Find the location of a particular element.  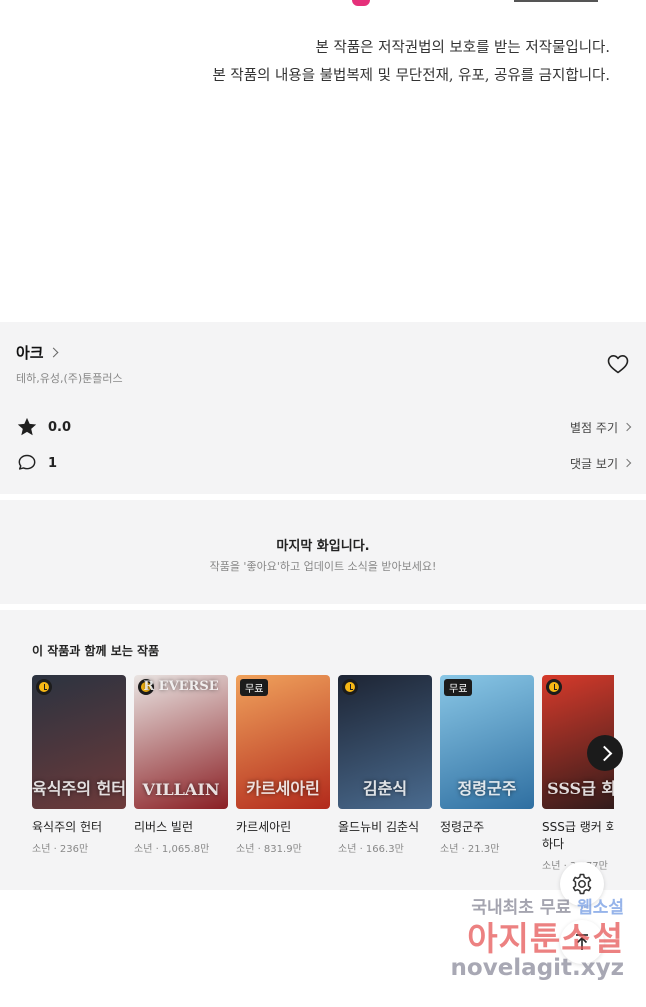

cover-image: 무료카르세아린 is located at coordinates (283, 742).